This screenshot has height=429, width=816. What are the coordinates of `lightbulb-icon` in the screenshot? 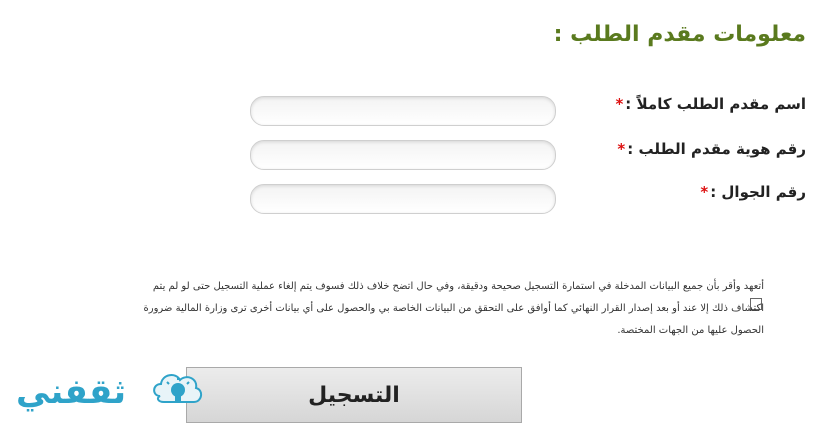 It's located at (177, 388).